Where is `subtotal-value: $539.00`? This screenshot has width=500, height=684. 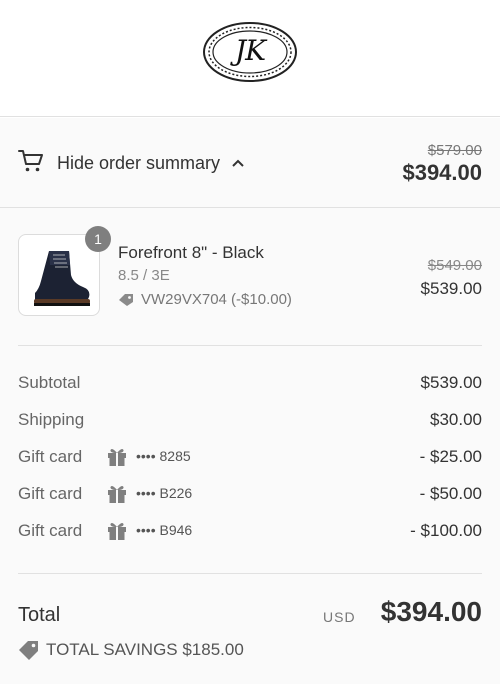
subtotal-value: $539.00 is located at coordinates (451, 382).